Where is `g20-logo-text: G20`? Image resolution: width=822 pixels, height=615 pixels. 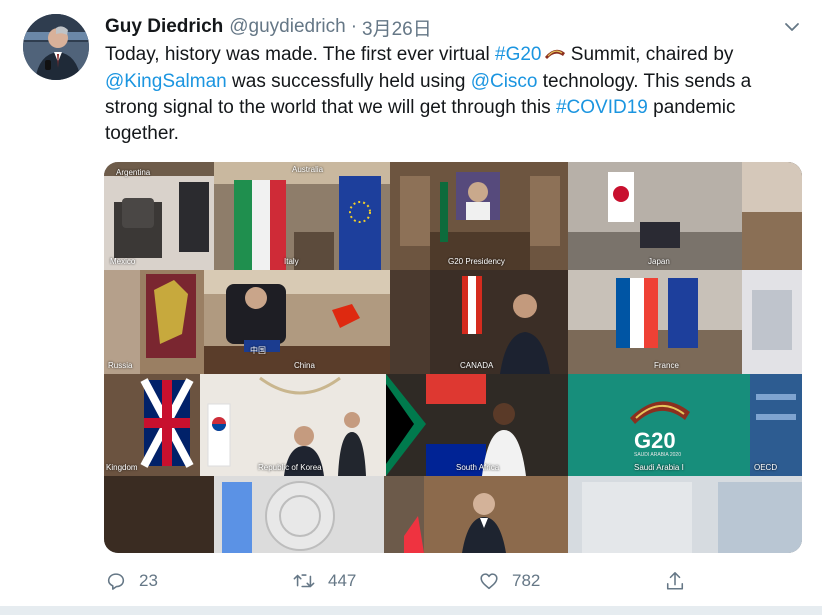
g20-logo-text: G20 is located at coordinates (655, 440).